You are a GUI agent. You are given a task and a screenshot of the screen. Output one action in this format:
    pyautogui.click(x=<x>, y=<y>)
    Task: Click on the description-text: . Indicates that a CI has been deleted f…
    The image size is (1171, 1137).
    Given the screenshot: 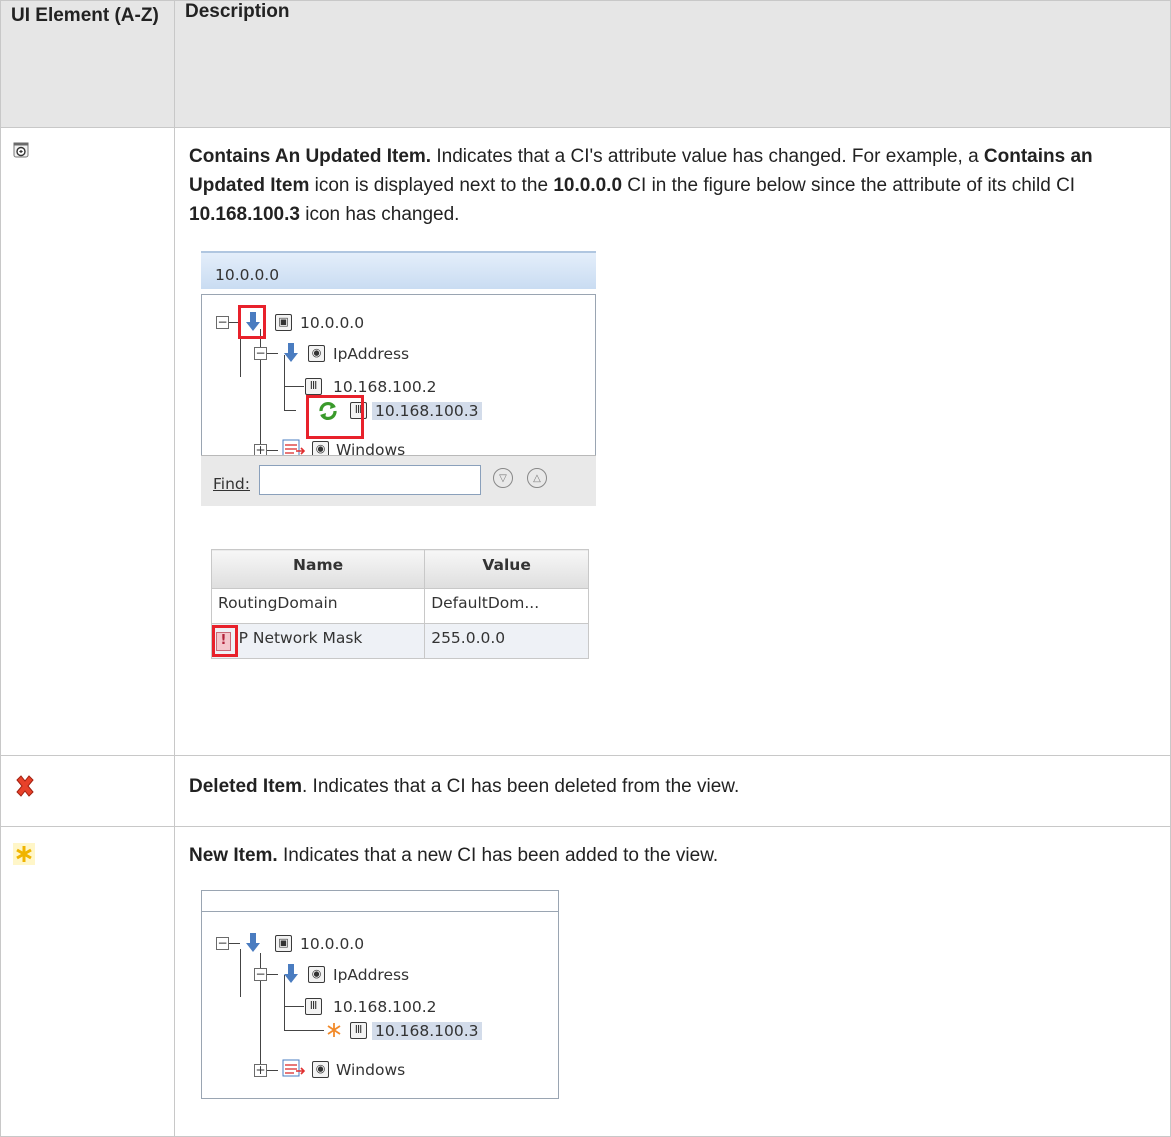 What is the action you would take?
    pyautogui.click(x=520, y=786)
    